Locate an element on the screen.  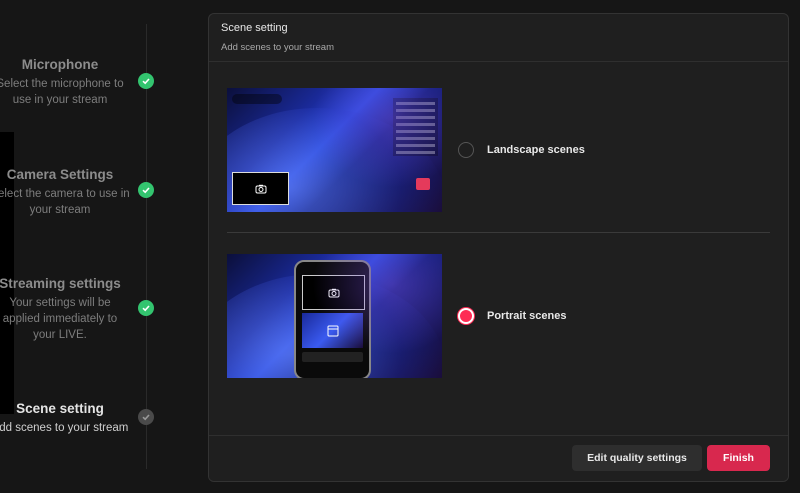
panel-title: Scene setting is located at coordinates (254, 28).